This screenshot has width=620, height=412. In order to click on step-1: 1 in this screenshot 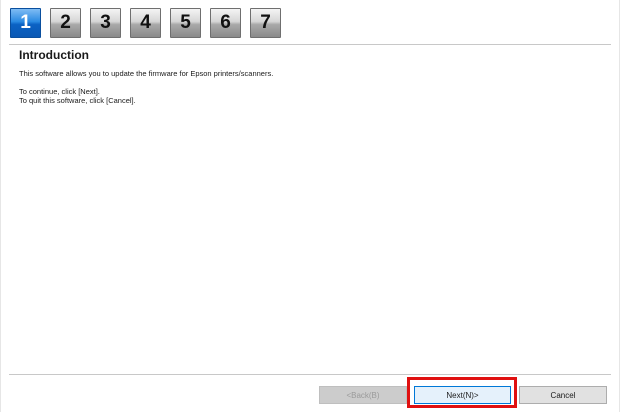, I will do `click(25, 23)`.